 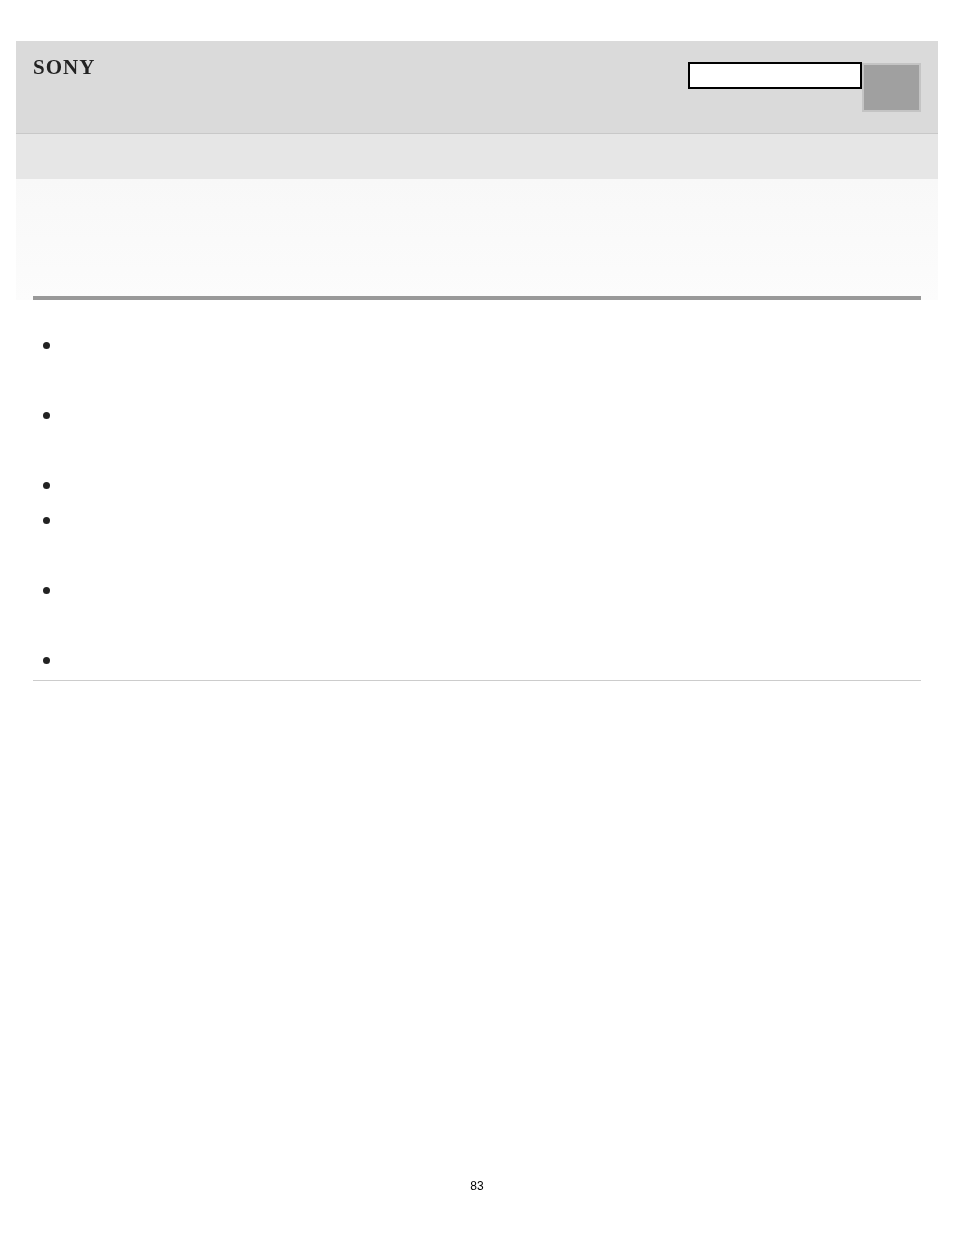 I want to click on page-number: 83, so click(x=477, y=1186).